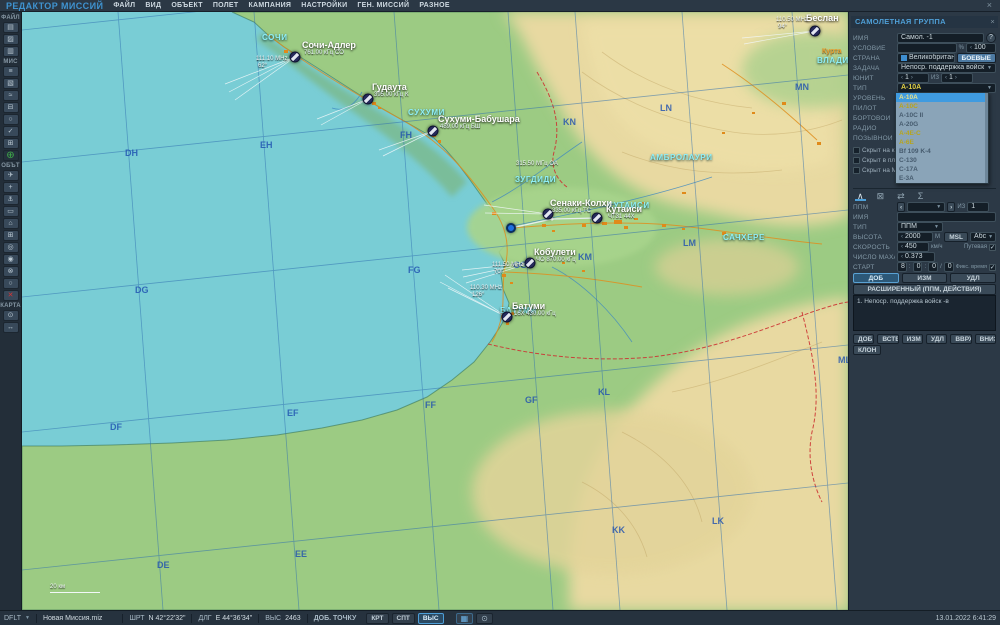 The width and height of the screenshot is (1000, 625). Describe the element at coordinates (926, 207) in the screenshot. I see `wpt-select: ▼` at that location.